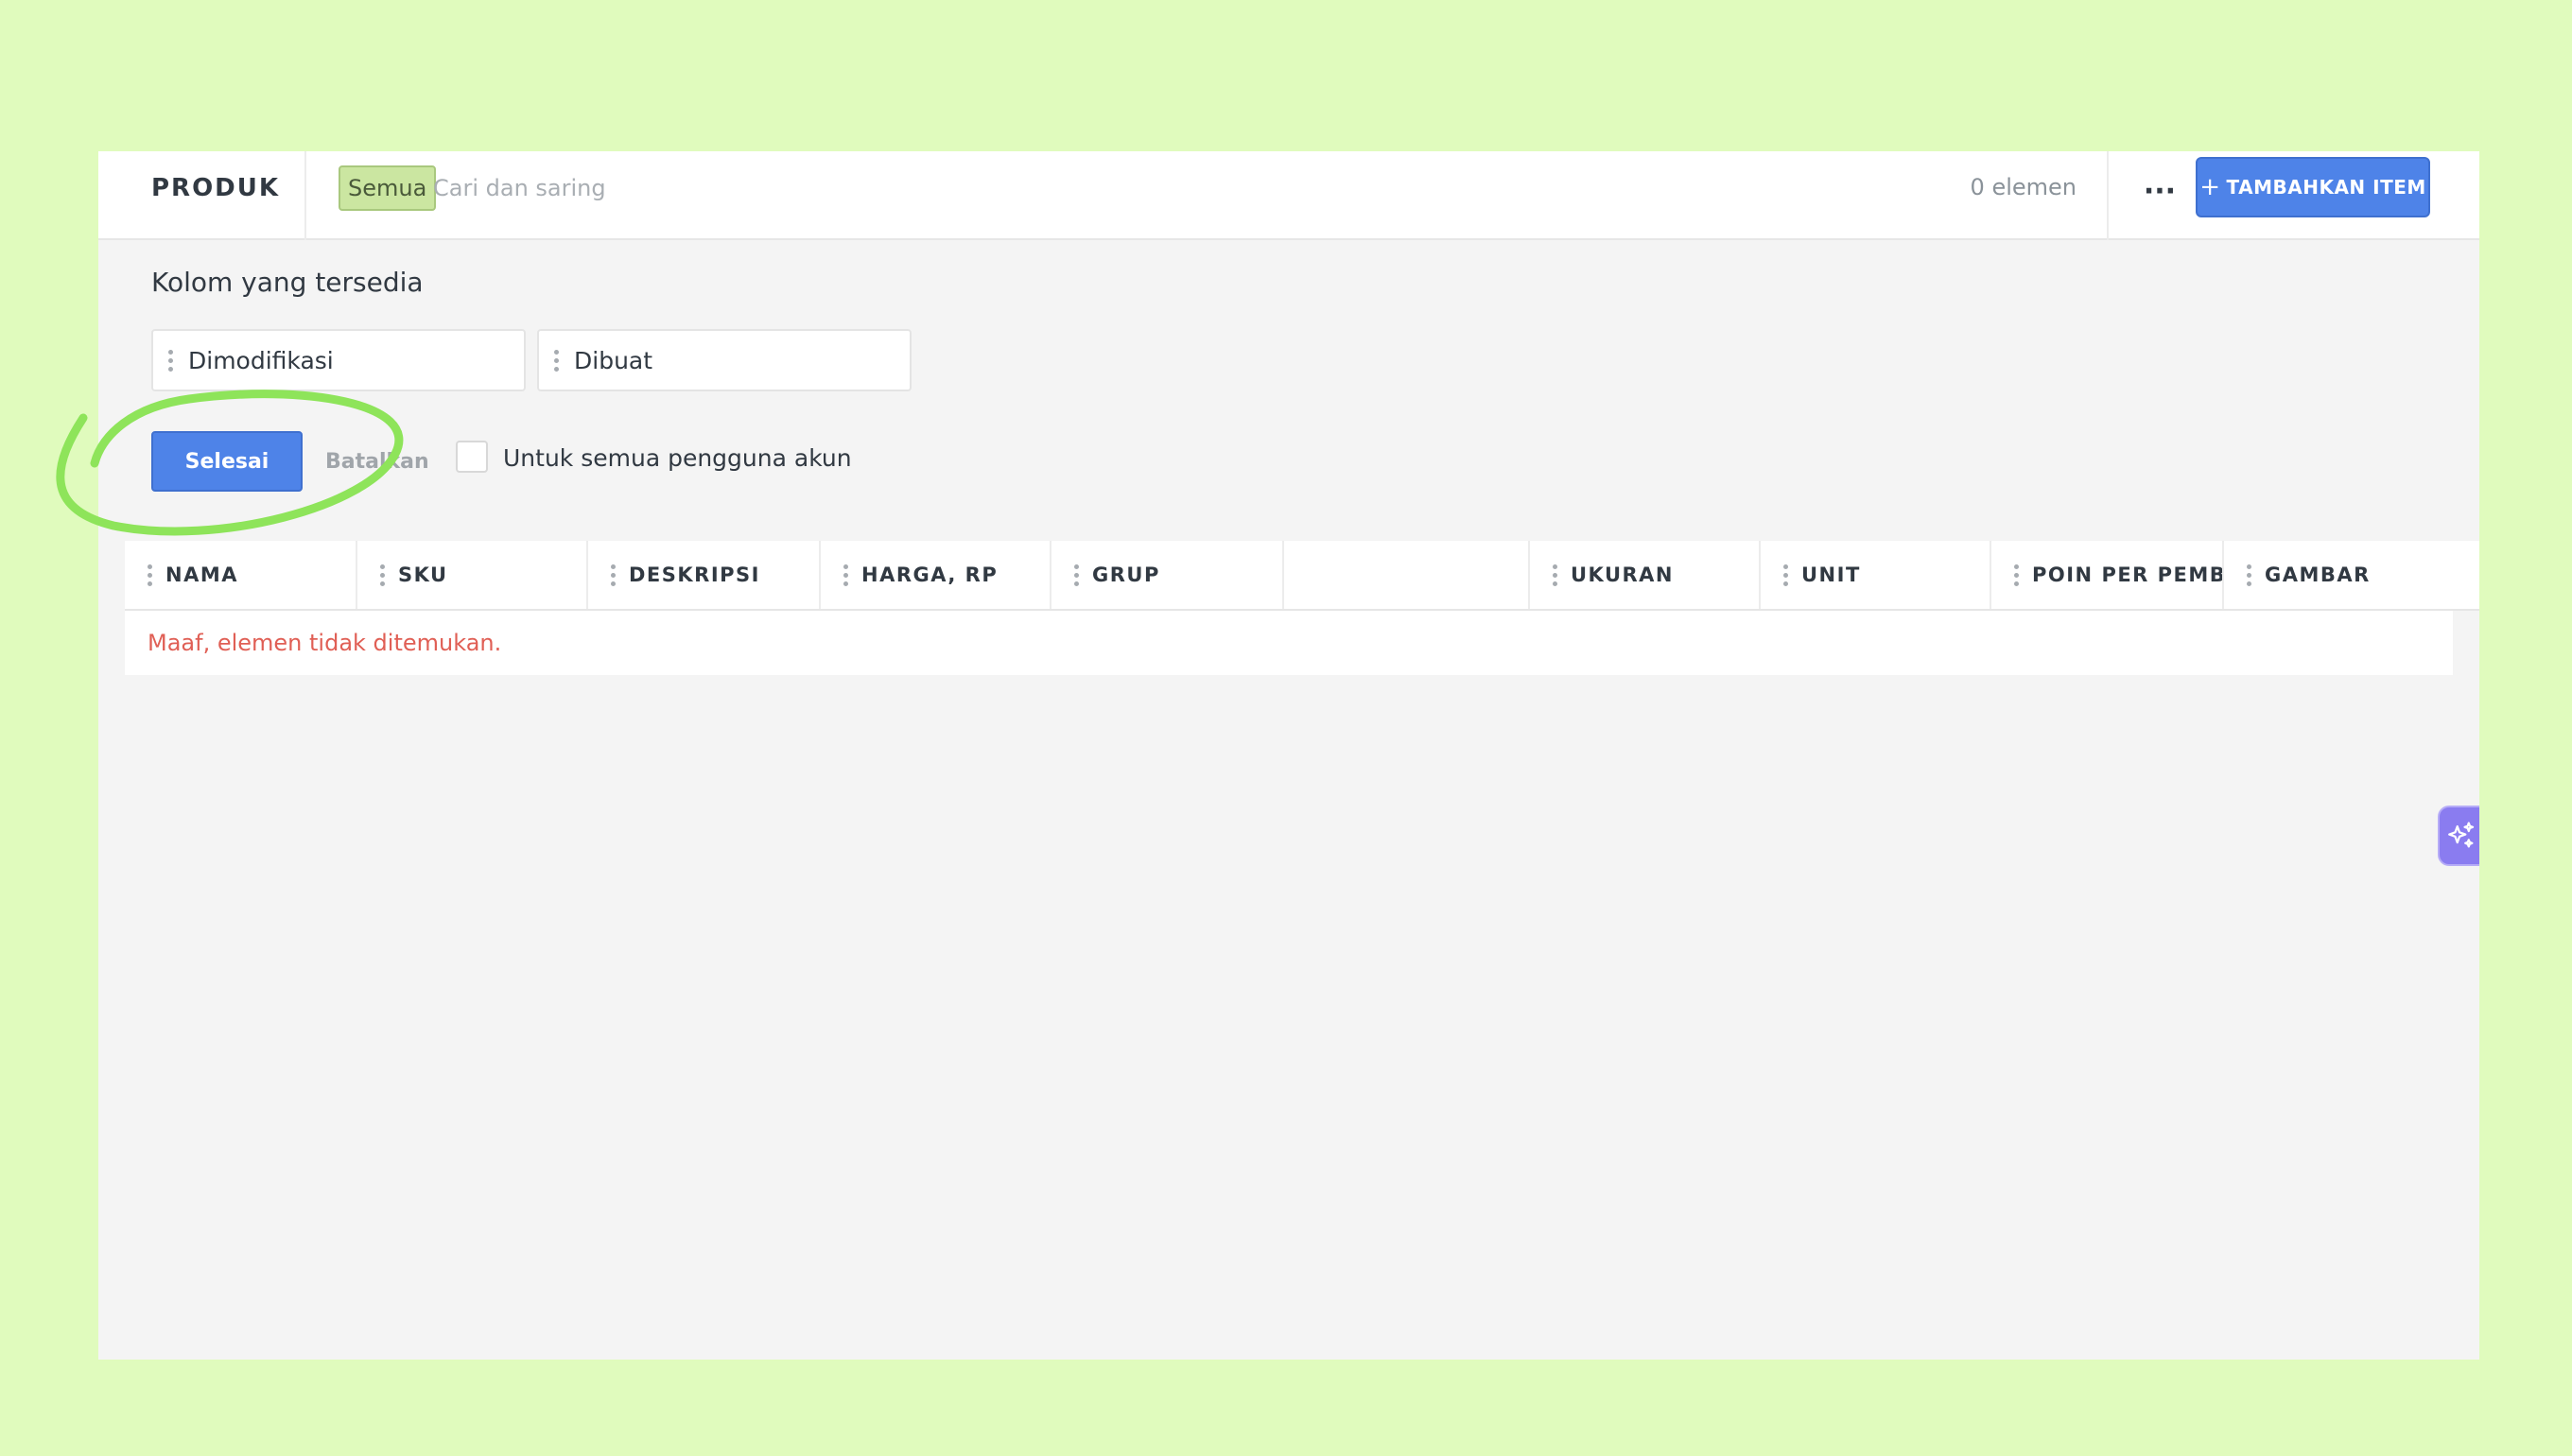 This screenshot has height=1456, width=2572. I want to click on column-header-label: GRUP, so click(1126, 574).